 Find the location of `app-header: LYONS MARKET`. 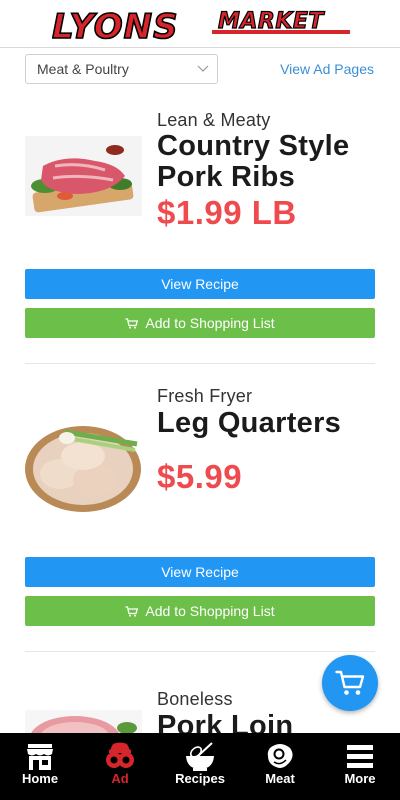

app-header: LYONS MARKET is located at coordinates (200, 24).